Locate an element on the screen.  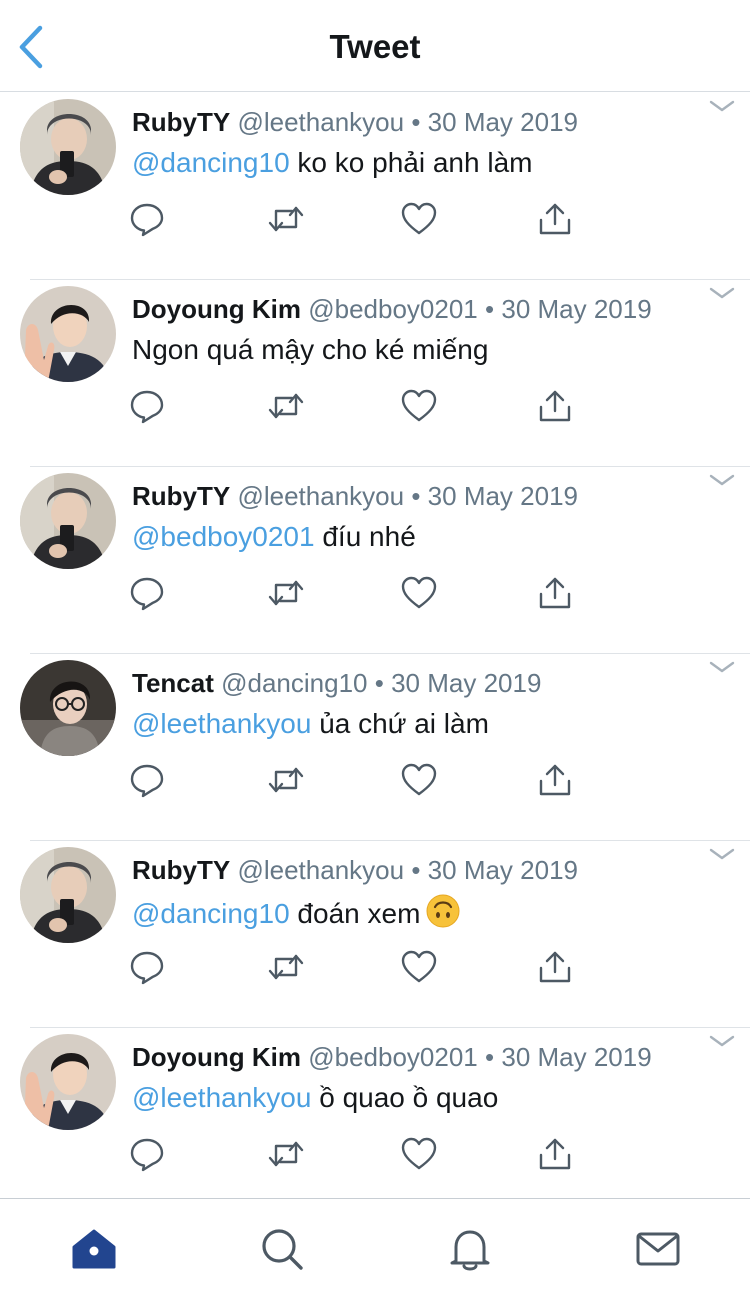
tab-home is located at coordinates (94, 1249).